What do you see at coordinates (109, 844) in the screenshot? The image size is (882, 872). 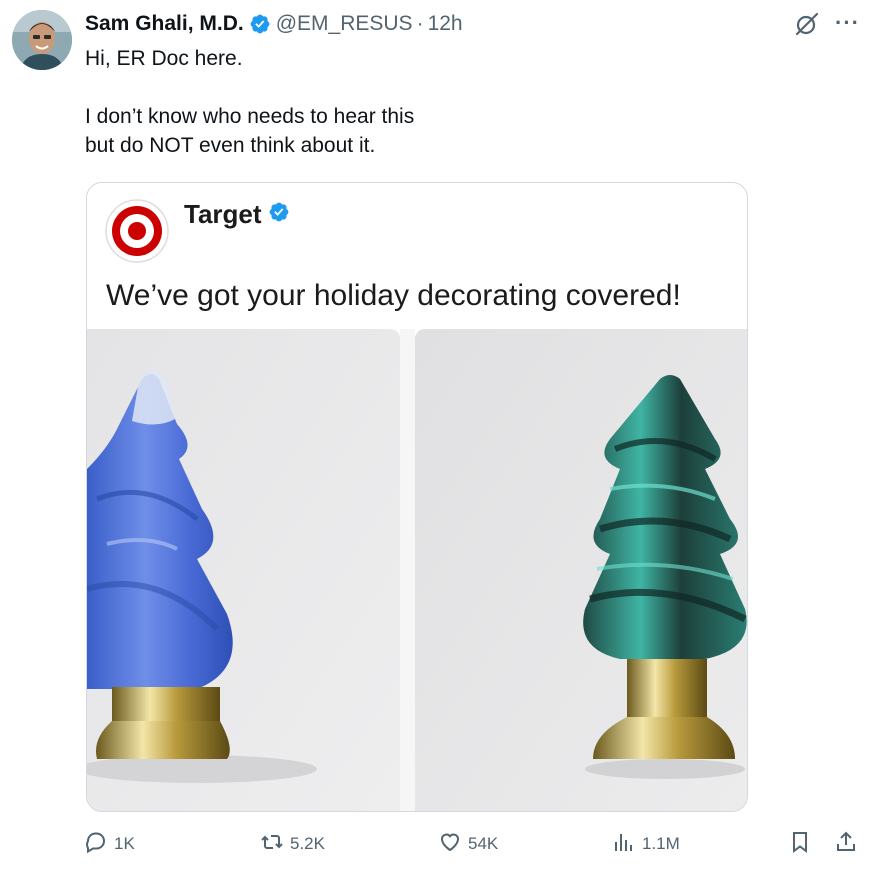 I see `reply-button: 1K` at bounding box center [109, 844].